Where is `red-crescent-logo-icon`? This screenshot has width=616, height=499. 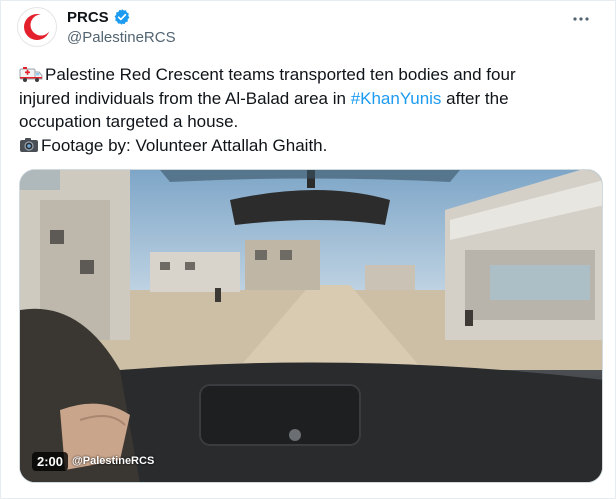 red-crescent-logo-icon is located at coordinates (38, 27).